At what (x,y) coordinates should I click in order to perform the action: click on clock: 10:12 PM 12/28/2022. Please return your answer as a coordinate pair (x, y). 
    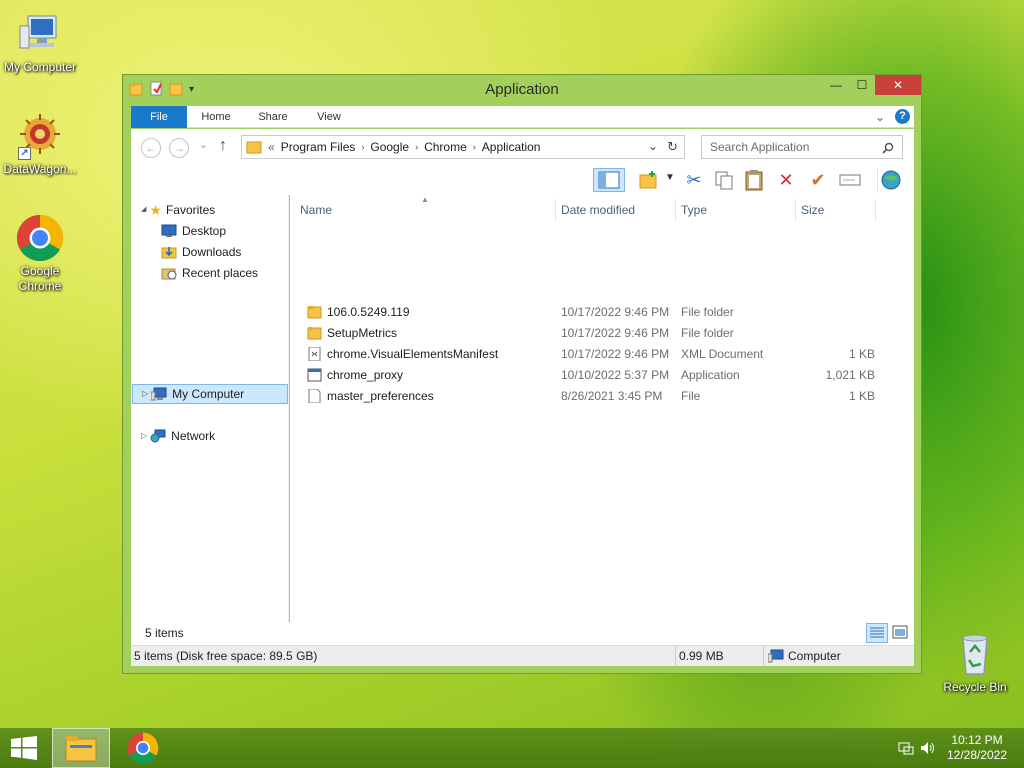
    Looking at the image, I should click on (977, 748).